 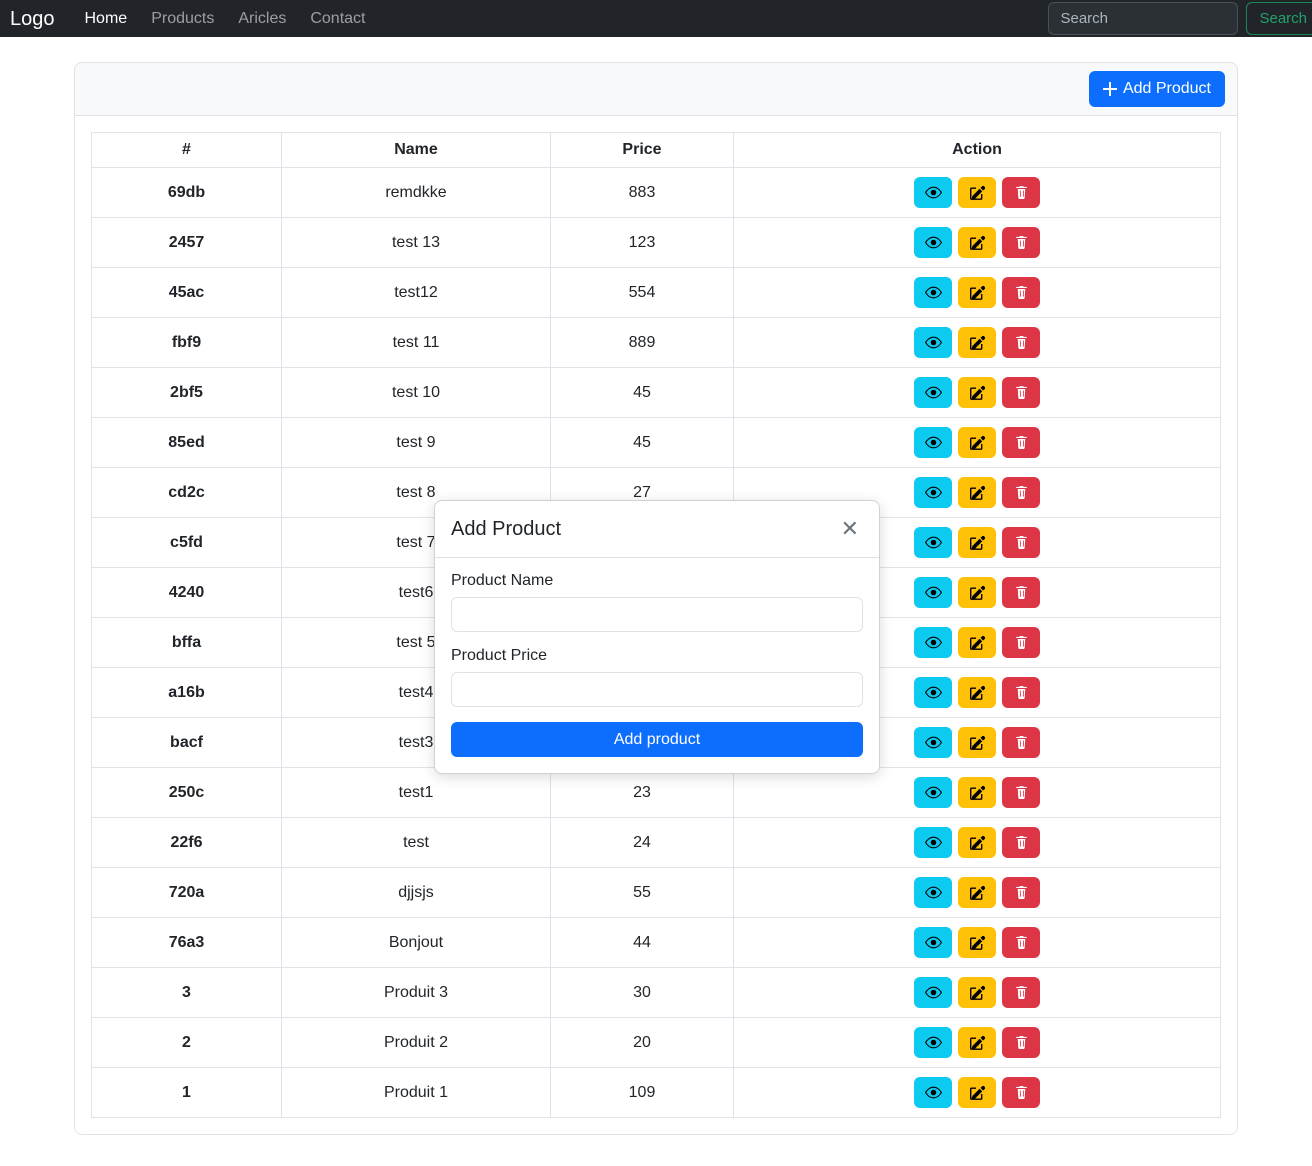 I want to click on cell-price: 45, so click(x=642, y=392).